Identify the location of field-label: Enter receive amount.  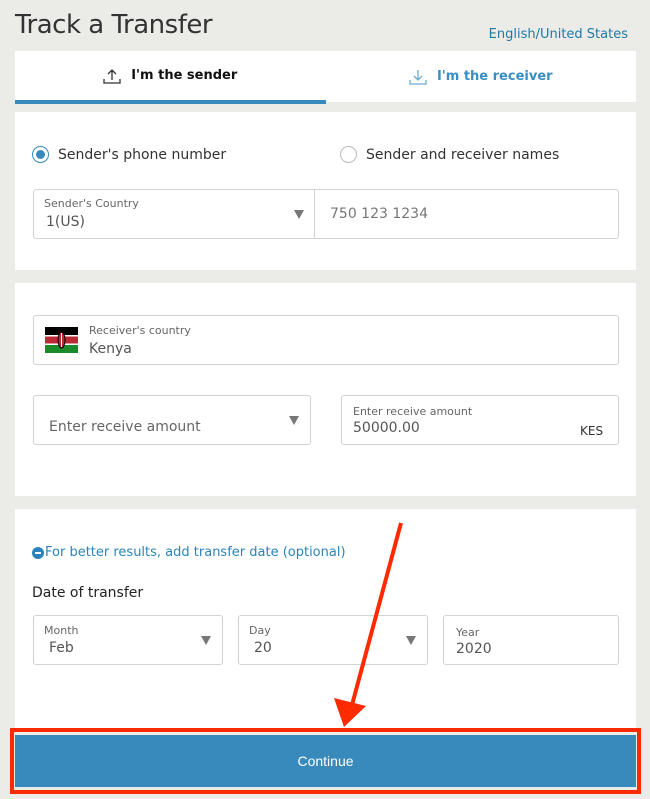
(413, 411).